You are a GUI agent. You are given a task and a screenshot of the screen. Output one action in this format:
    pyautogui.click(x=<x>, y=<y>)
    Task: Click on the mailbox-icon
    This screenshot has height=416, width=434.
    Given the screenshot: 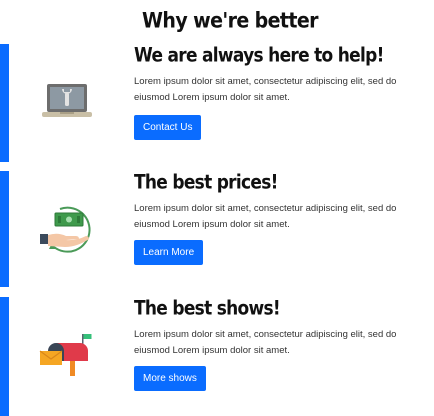 What is the action you would take?
    pyautogui.click(x=67, y=356)
    